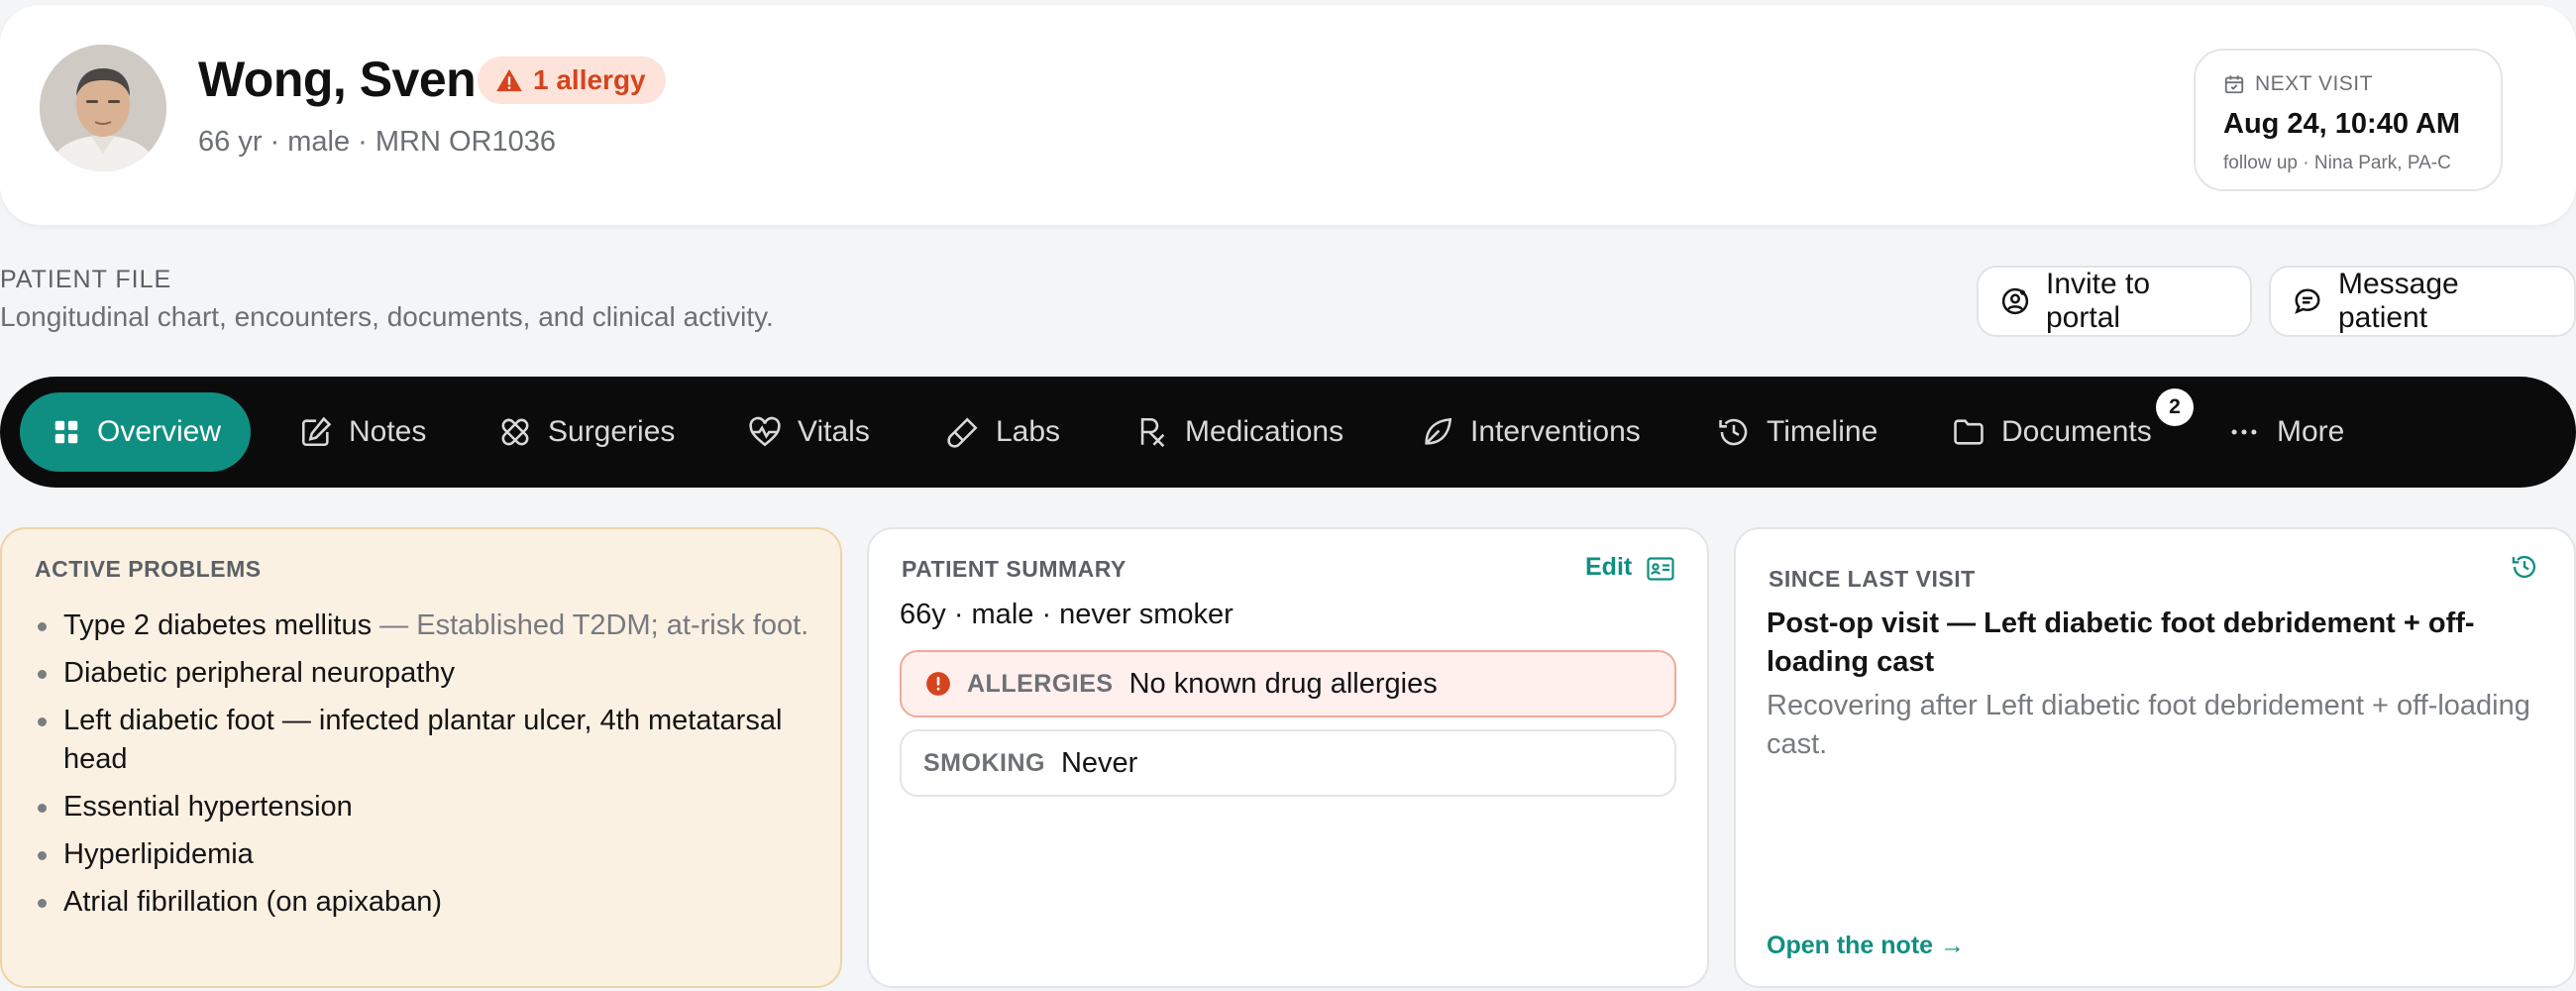 This screenshot has height=991, width=2576. Describe the element at coordinates (509, 80) in the screenshot. I see `warning-icon` at that location.